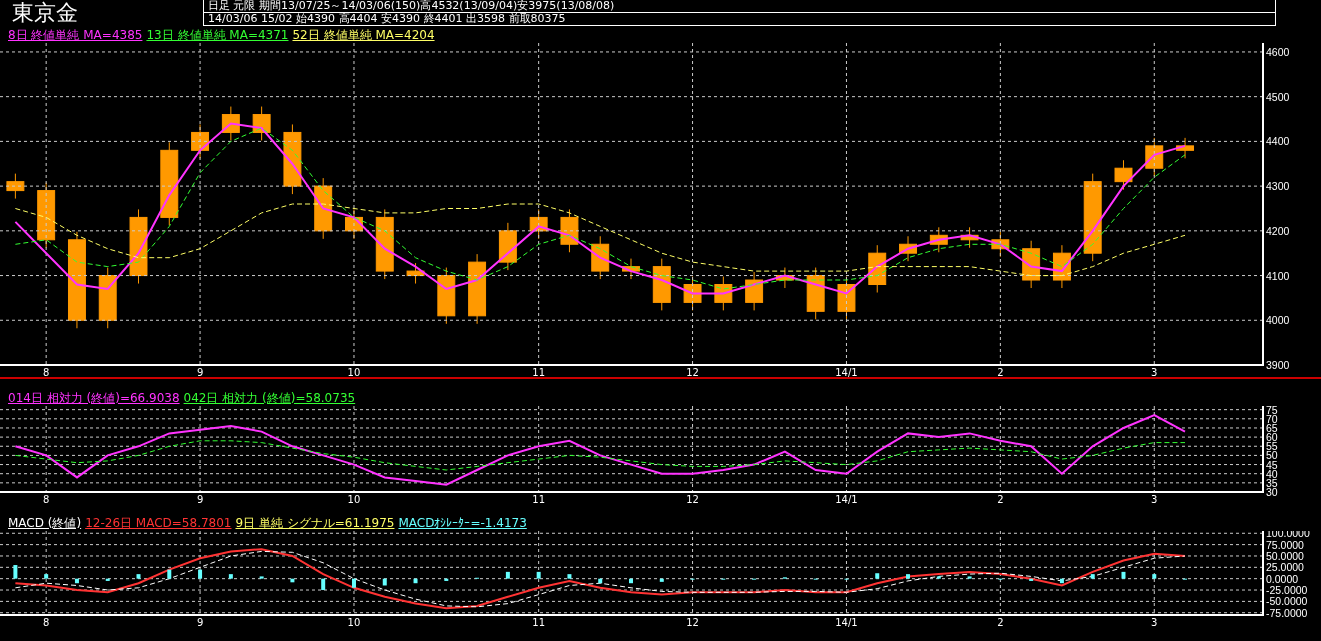  Describe the element at coordinates (1282, 578) in the screenshot. I see `y-axis-label: 0.0000` at that location.